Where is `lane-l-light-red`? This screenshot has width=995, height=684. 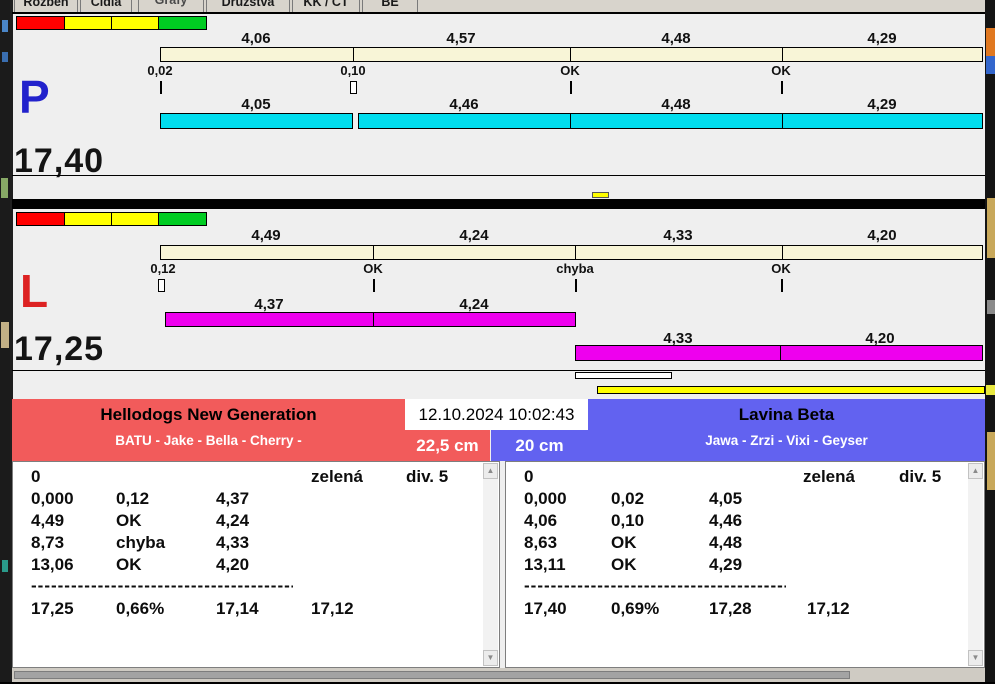 lane-l-light-red is located at coordinates (40, 219).